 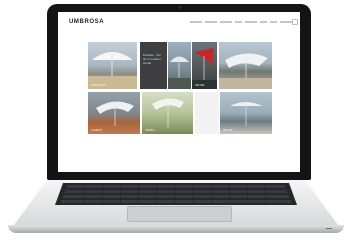 What do you see at coordinates (179, 214) in the screenshot?
I see `touchpad` at bounding box center [179, 214].